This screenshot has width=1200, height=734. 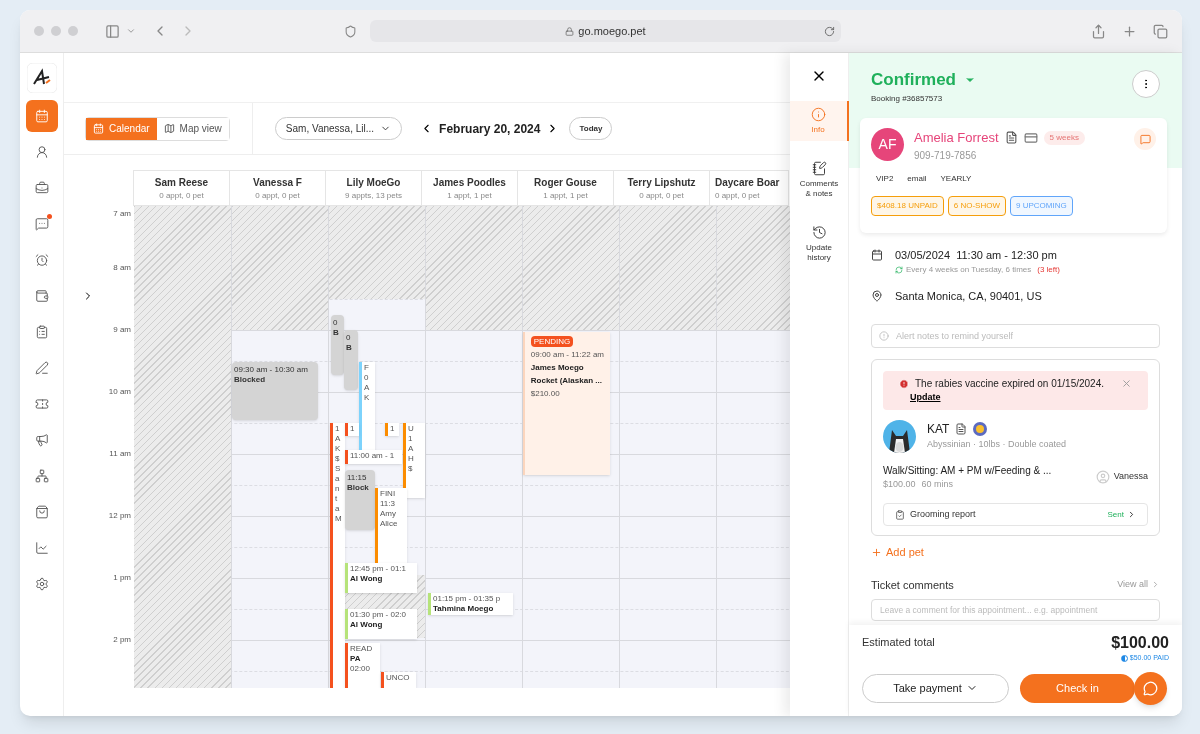 What do you see at coordinates (552, 341) in the screenshot?
I see `status-badge: PENDING` at bounding box center [552, 341].